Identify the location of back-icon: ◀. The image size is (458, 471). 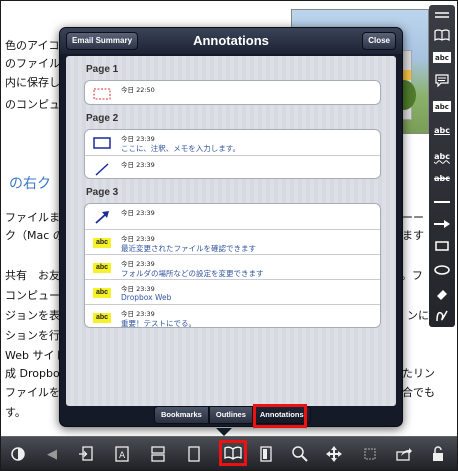
(52, 454).